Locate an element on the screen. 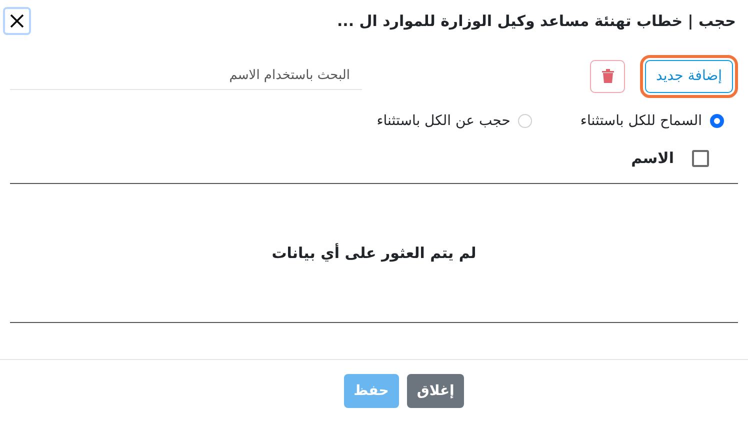  close-dialog-button: إغلاق is located at coordinates (435, 391).